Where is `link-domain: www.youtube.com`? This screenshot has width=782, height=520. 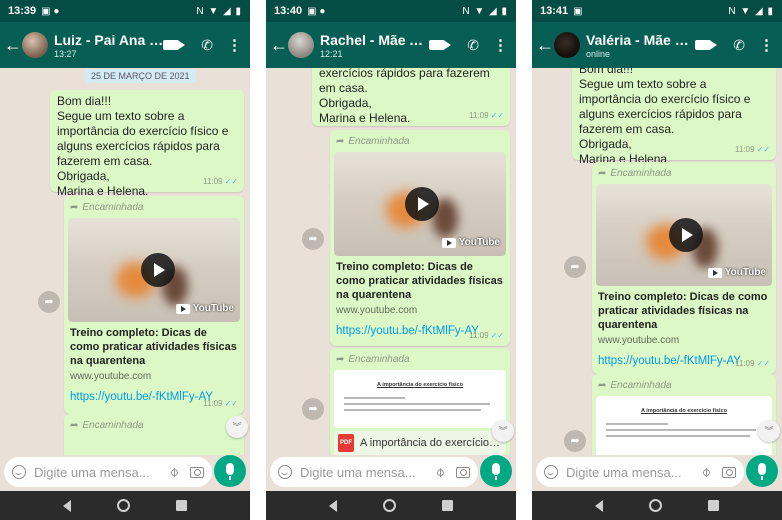 link-domain: www.youtube.com is located at coordinates (111, 376).